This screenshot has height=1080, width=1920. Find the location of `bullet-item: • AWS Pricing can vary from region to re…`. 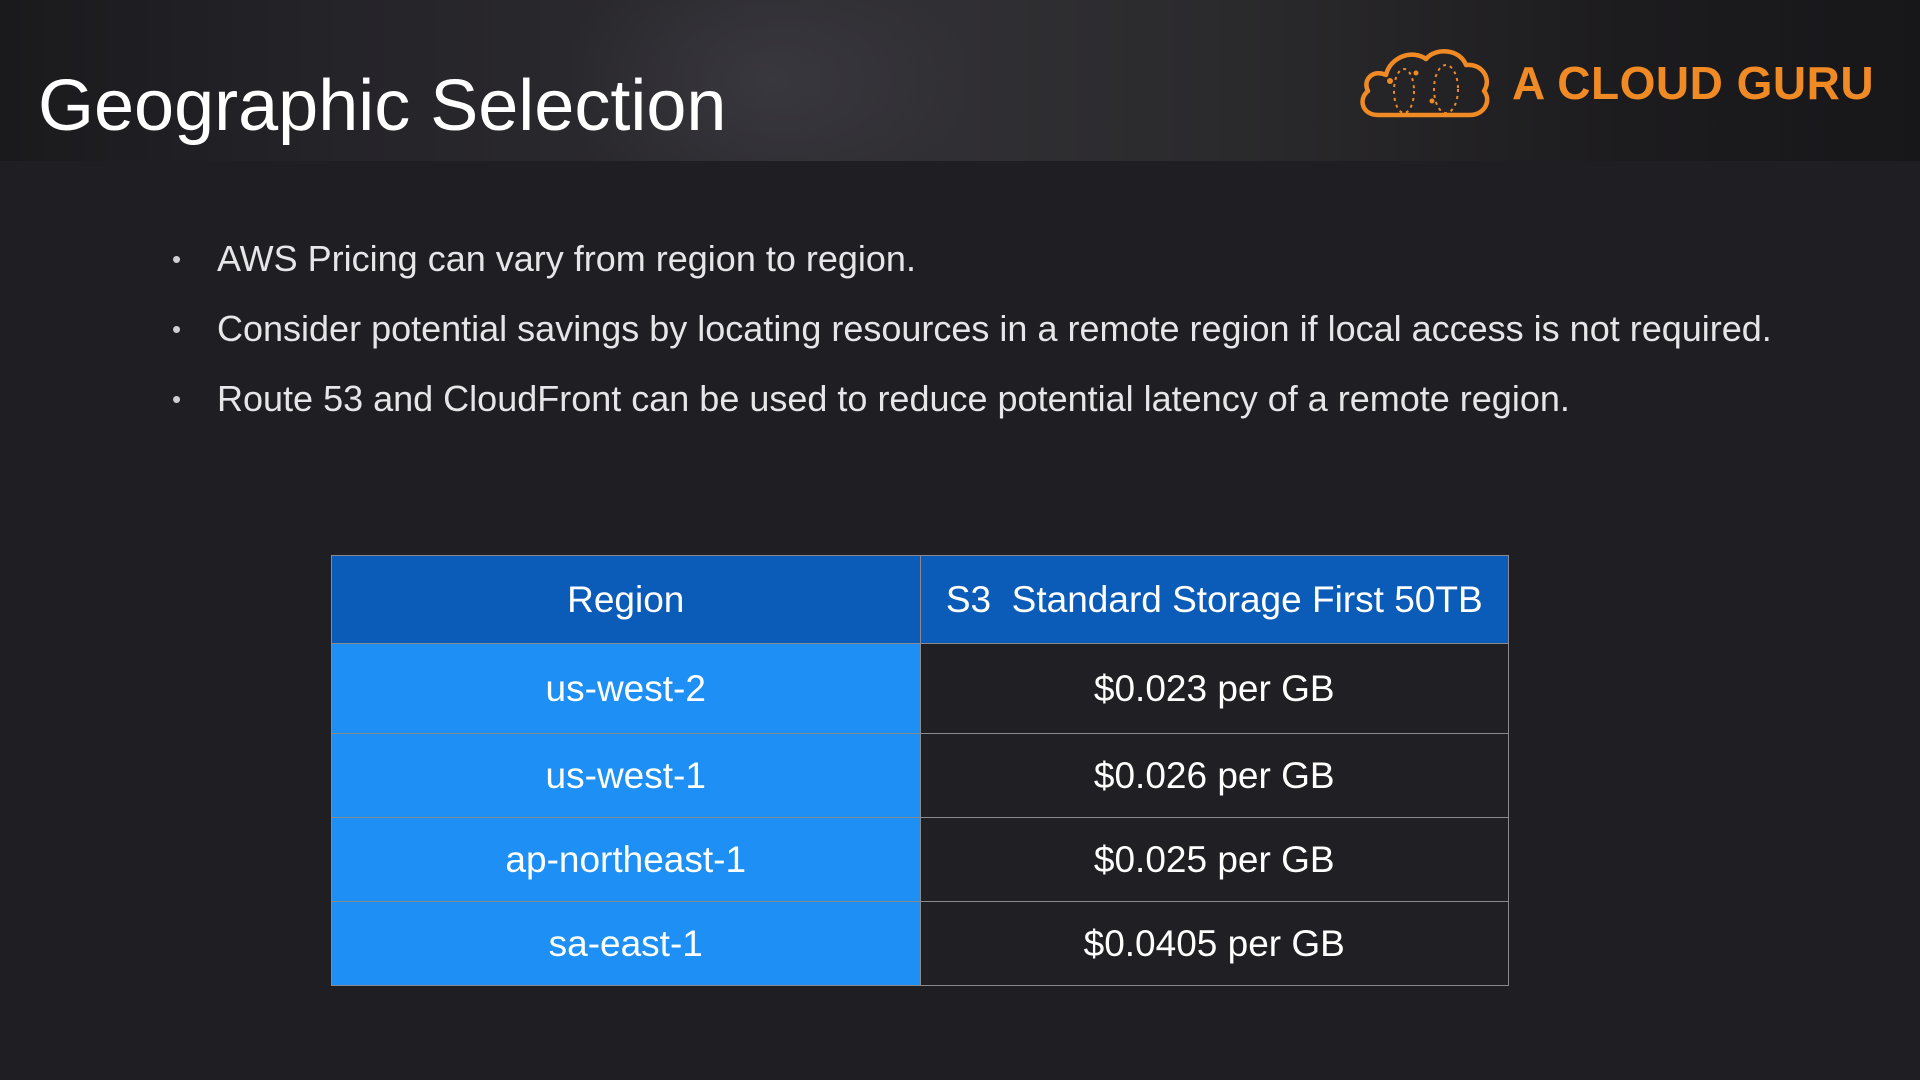

bullet-item: • AWS Pricing can vary from region to re… is located at coordinates (992, 259).